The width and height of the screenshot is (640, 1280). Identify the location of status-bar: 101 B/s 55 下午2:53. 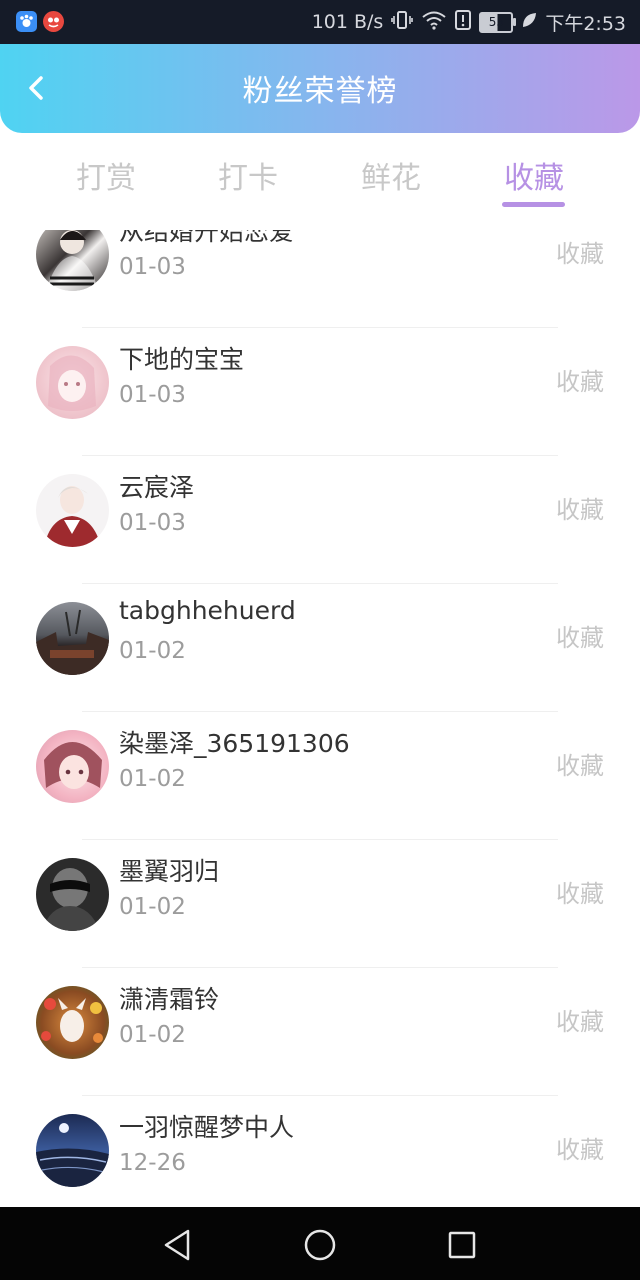
(320, 22).